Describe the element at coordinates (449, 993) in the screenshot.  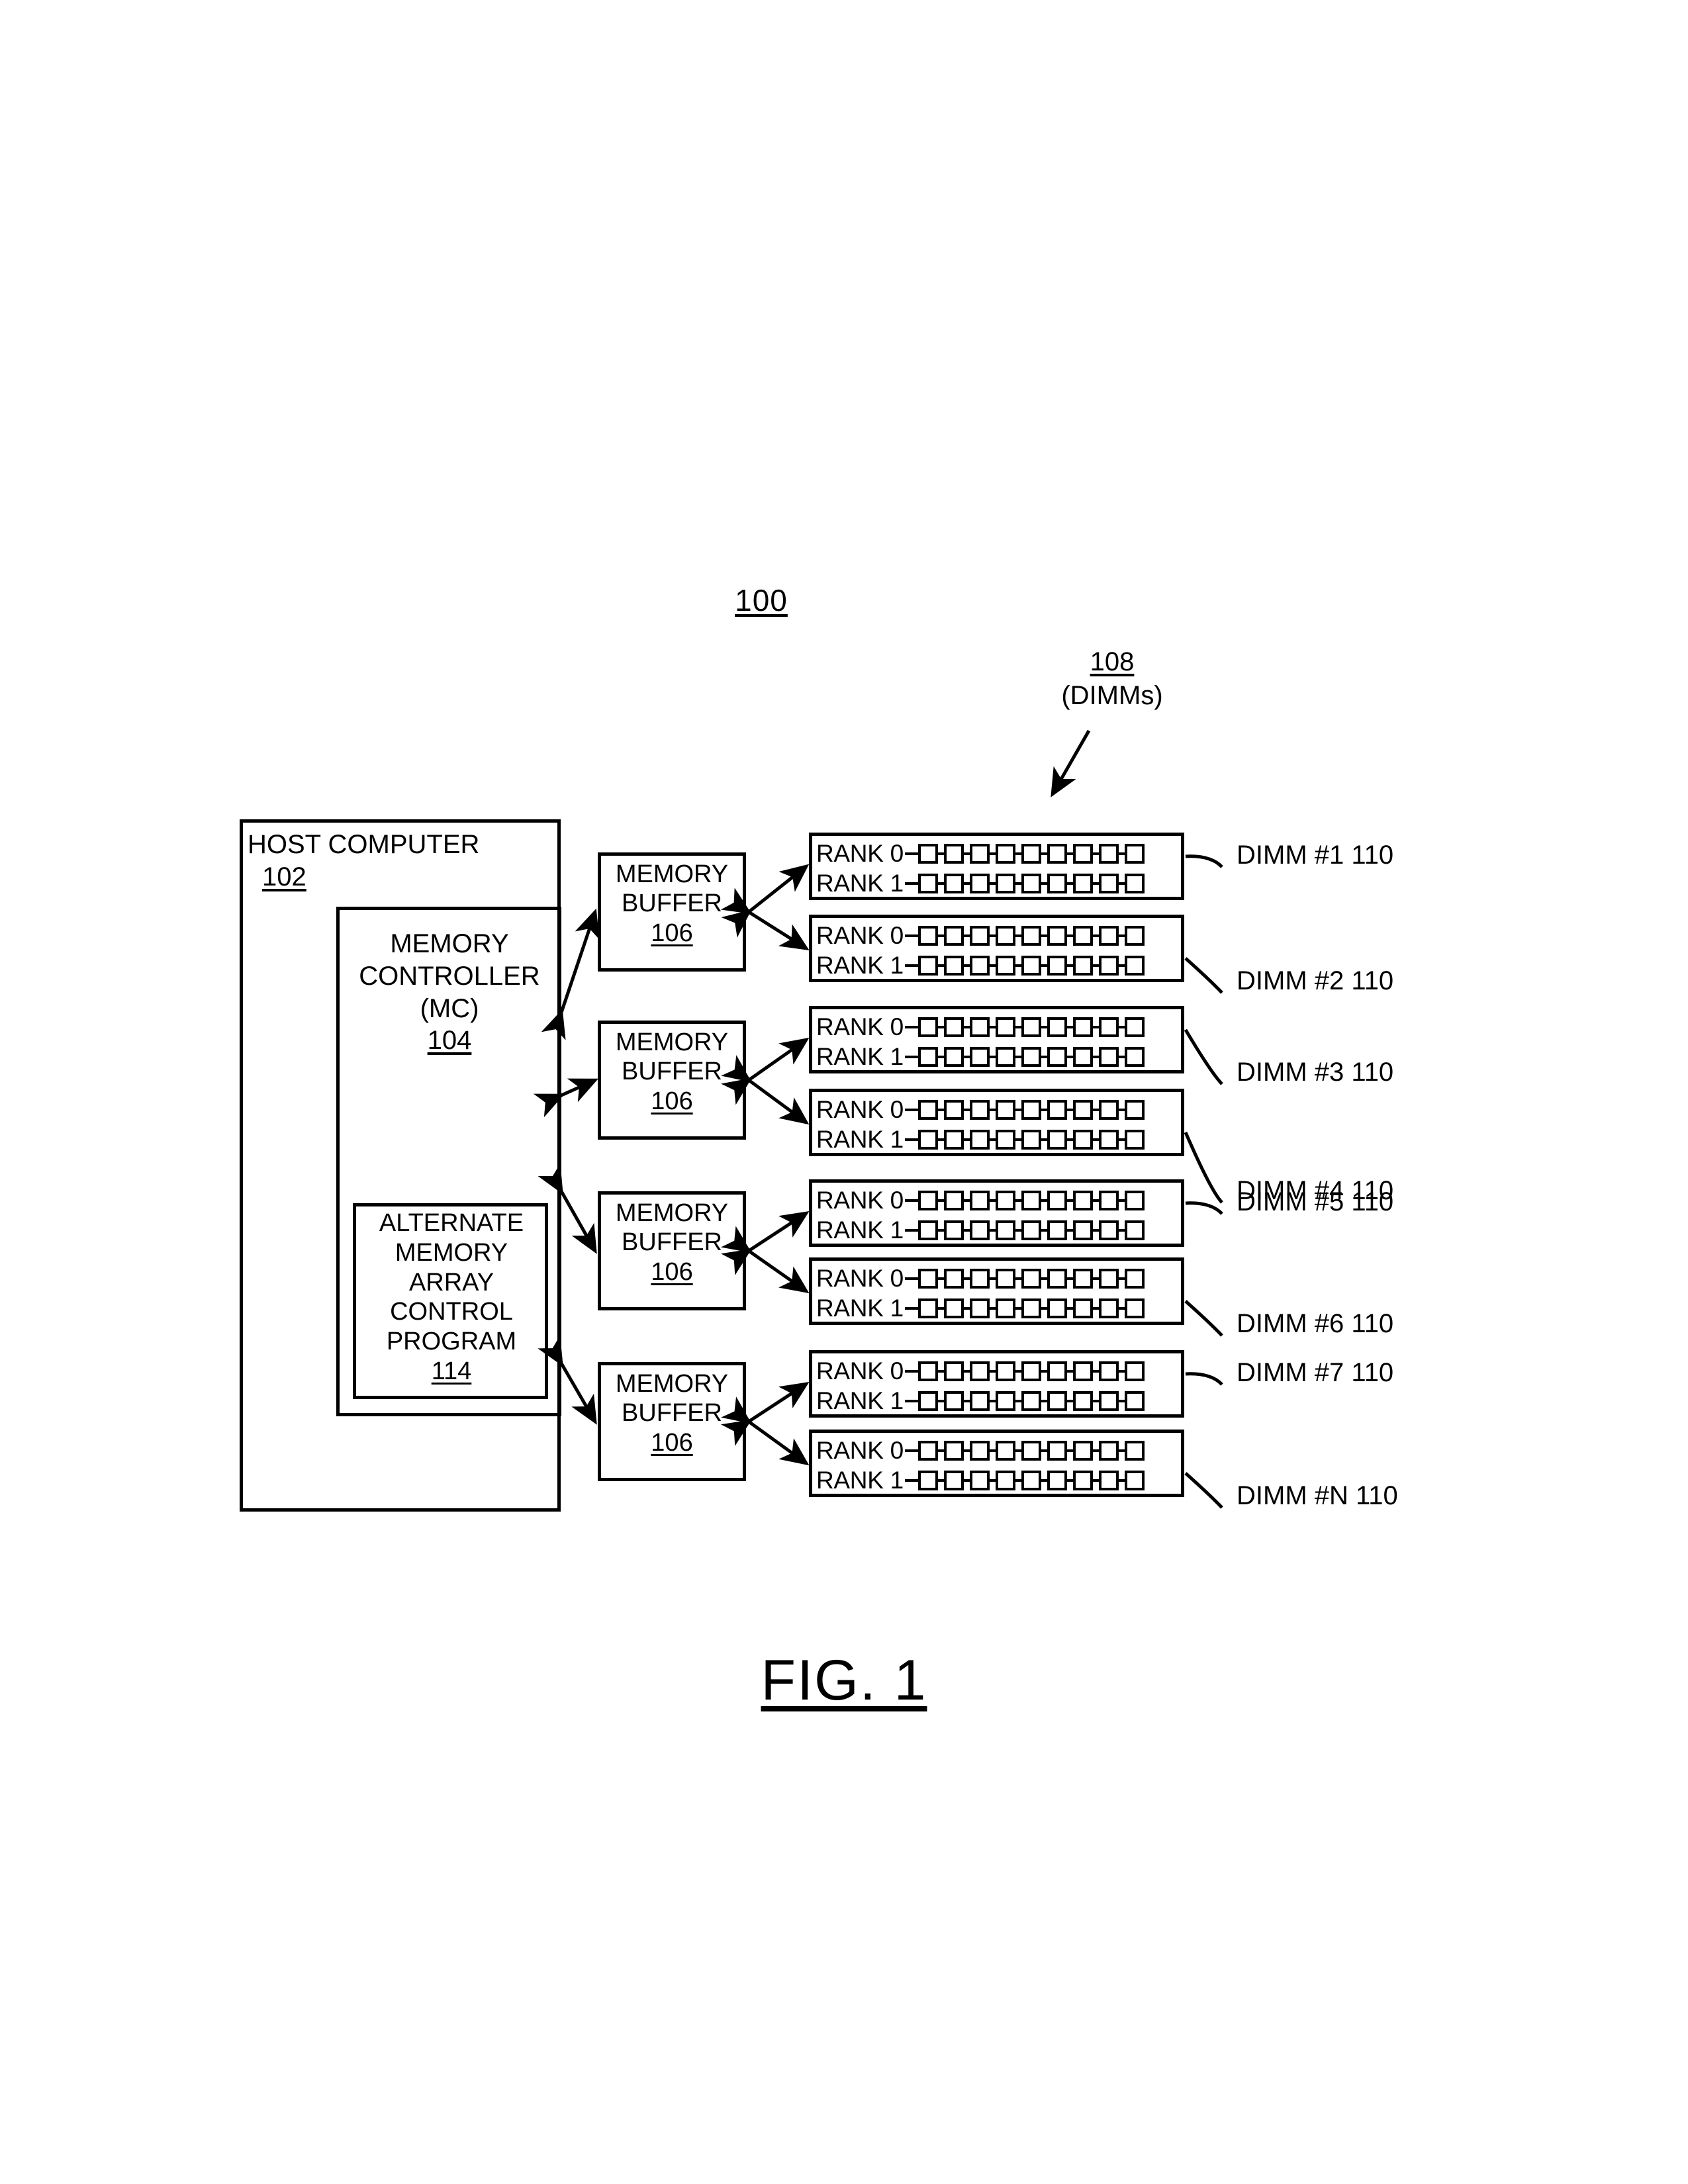
I see `memory-controller-label: MEMORY CONTROLLER (MC) 104` at that location.